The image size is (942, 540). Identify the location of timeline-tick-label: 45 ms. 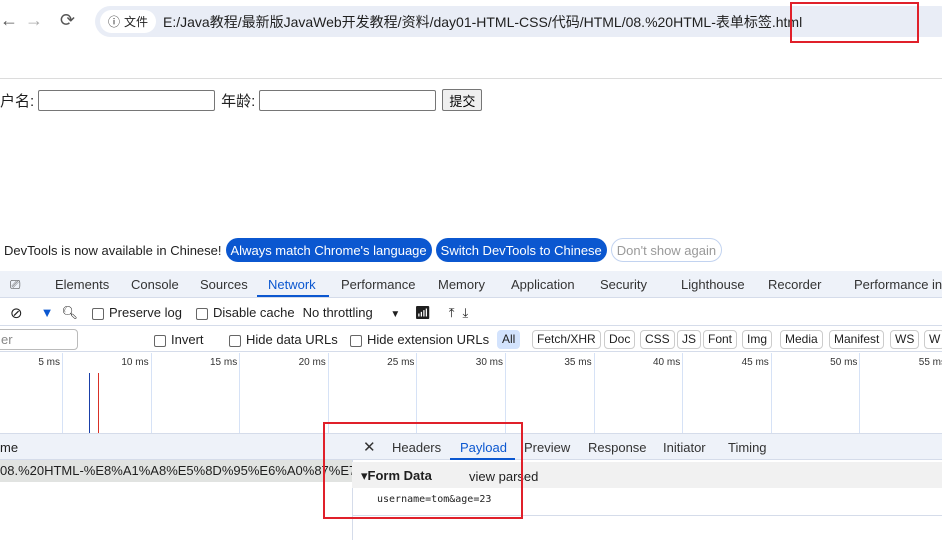
(755, 362).